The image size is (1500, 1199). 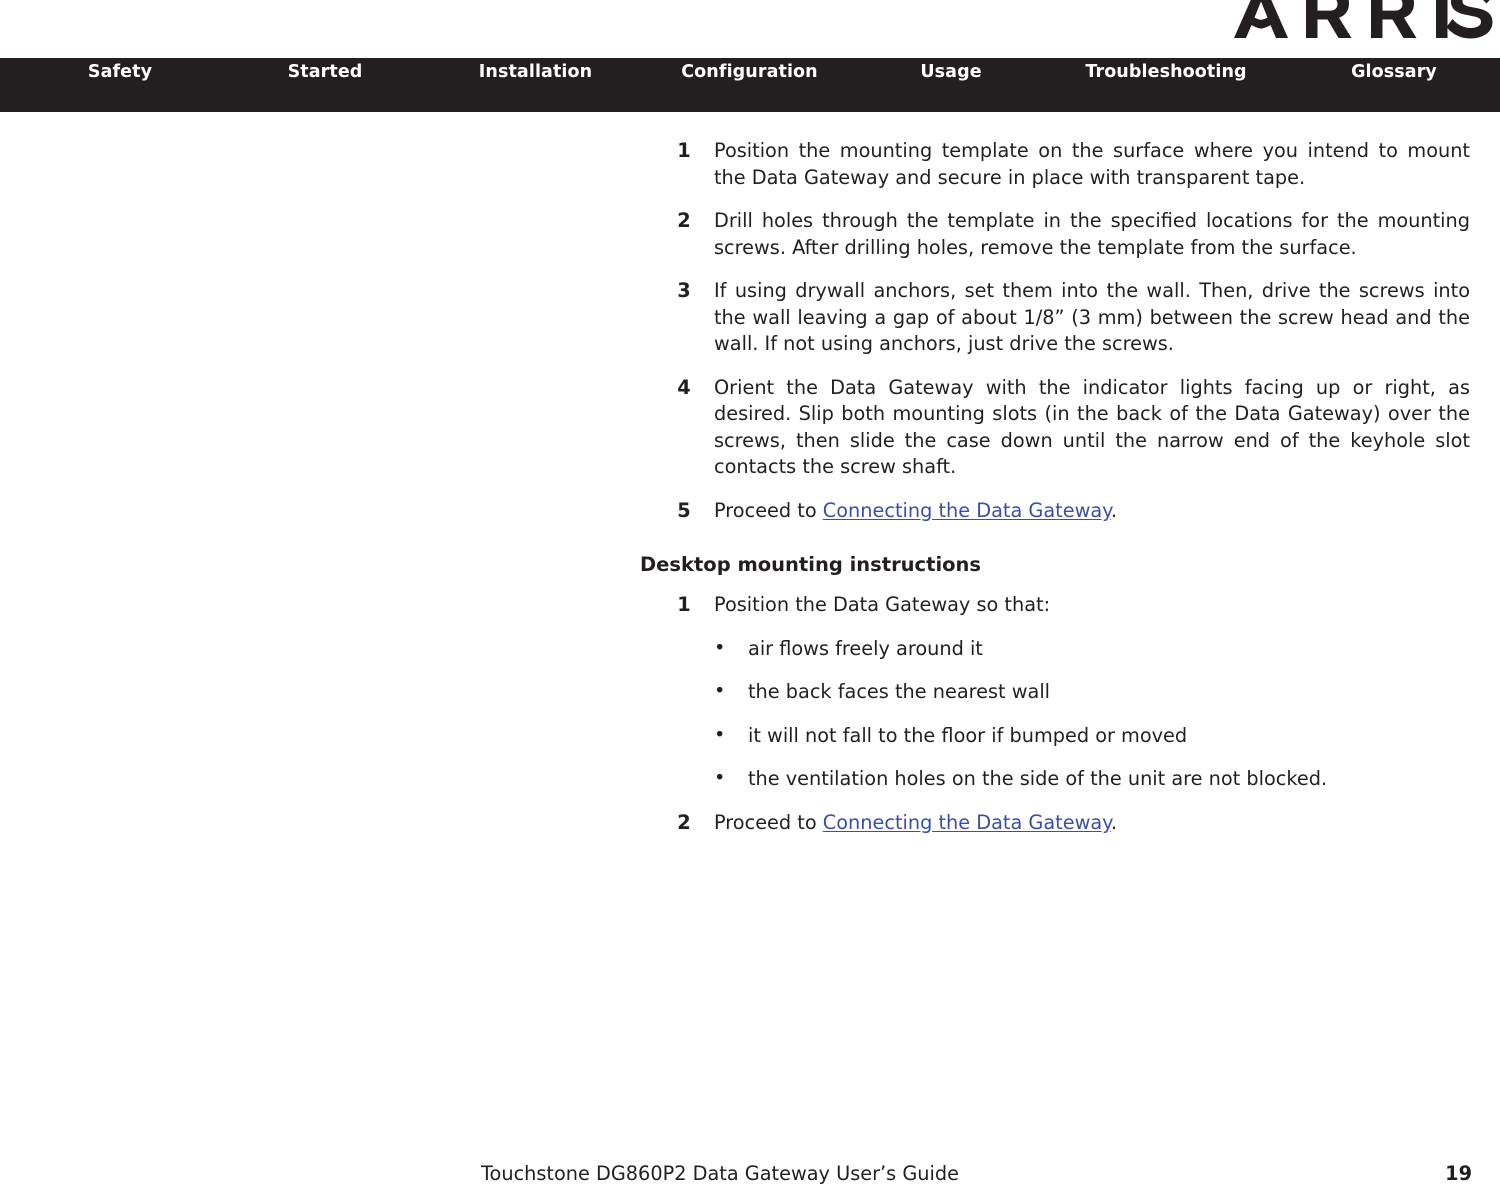 I want to click on nav-item-installation-line2: Installation, so click(x=535, y=72).